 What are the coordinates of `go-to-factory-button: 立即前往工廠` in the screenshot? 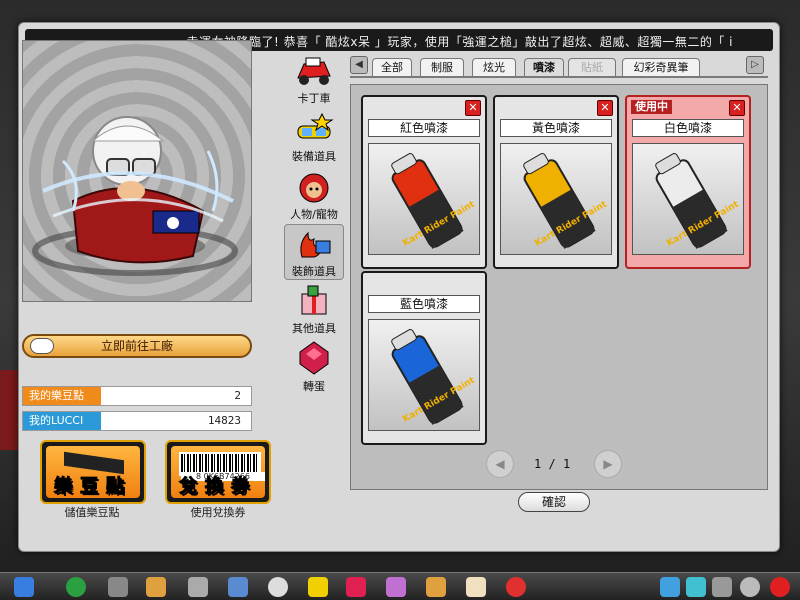 It's located at (137, 346).